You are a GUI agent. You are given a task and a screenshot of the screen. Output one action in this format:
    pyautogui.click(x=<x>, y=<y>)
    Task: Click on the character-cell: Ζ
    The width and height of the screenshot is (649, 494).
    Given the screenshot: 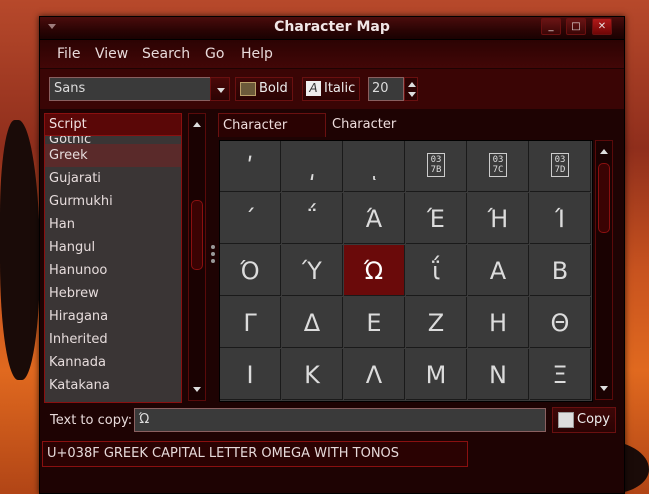 What is the action you would take?
    pyautogui.click(x=436, y=322)
    